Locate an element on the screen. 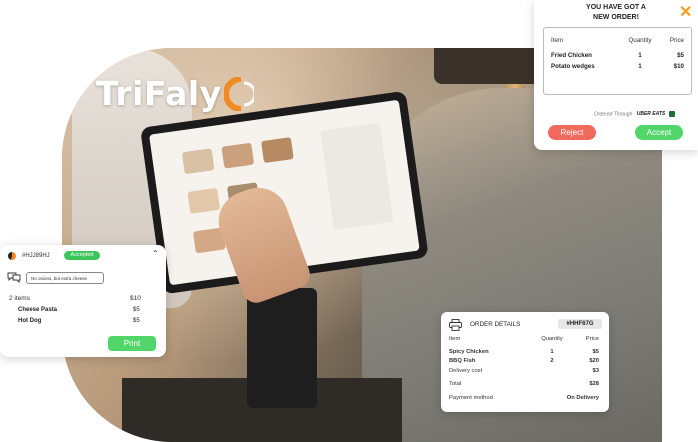  total-value: $28 is located at coordinates (594, 384).